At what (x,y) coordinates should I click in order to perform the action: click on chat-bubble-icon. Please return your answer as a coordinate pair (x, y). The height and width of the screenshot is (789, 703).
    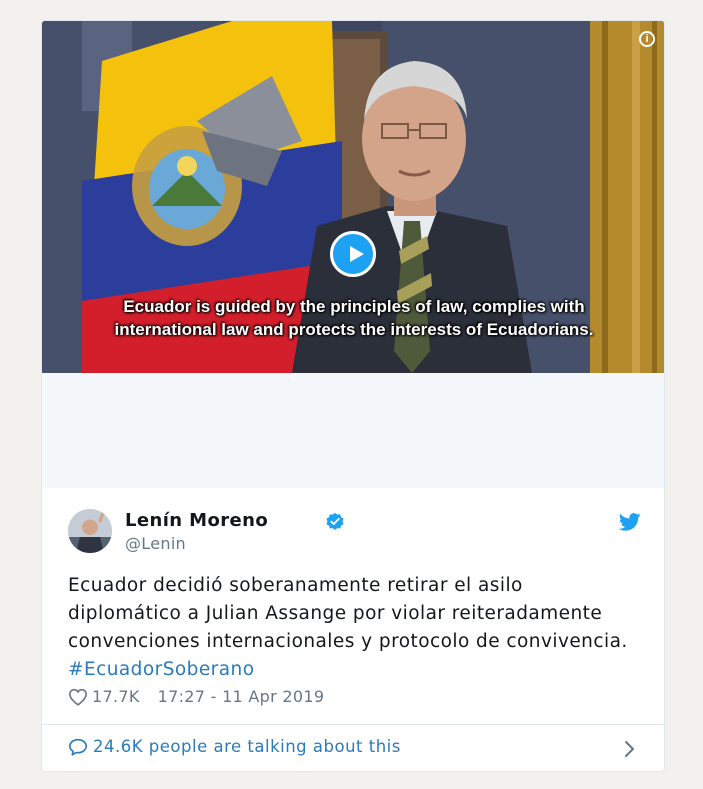
    Looking at the image, I should click on (78, 747).